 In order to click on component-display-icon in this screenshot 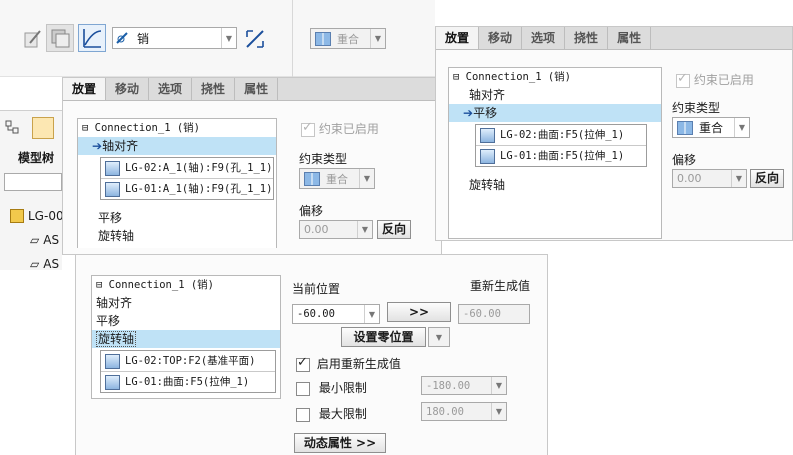, I will do `click(60, 38)`.